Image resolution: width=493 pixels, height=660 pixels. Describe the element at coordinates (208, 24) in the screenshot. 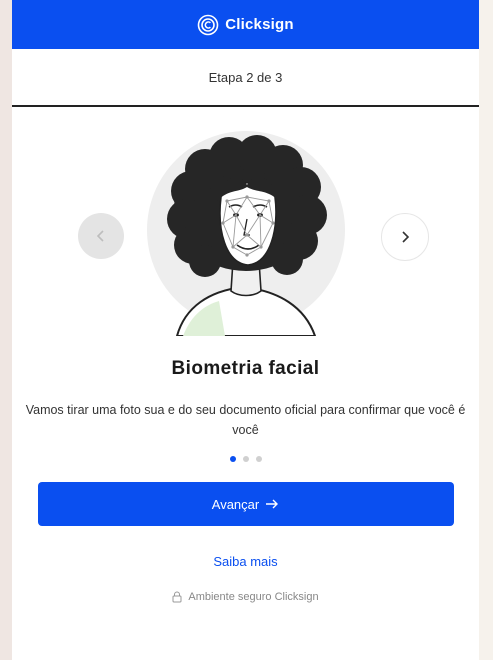

I see `clicksign-logo-icon` at that location.